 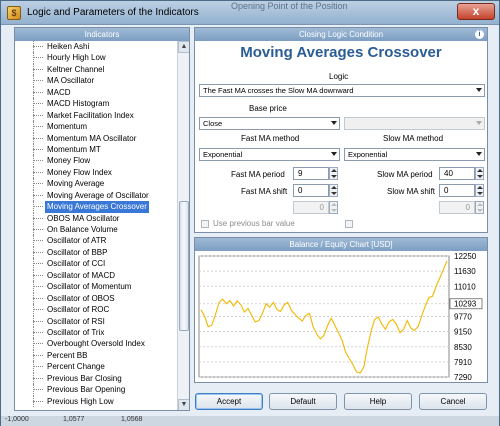 I want to click on fast-ma-shift-label: Fast MA shift, so click(x=264, y=191).